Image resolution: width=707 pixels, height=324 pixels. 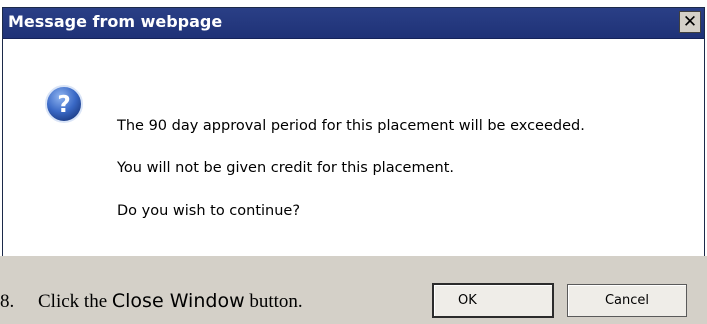 I want to click on cancel-button-label: Cancel, so click(x=627, y=300).